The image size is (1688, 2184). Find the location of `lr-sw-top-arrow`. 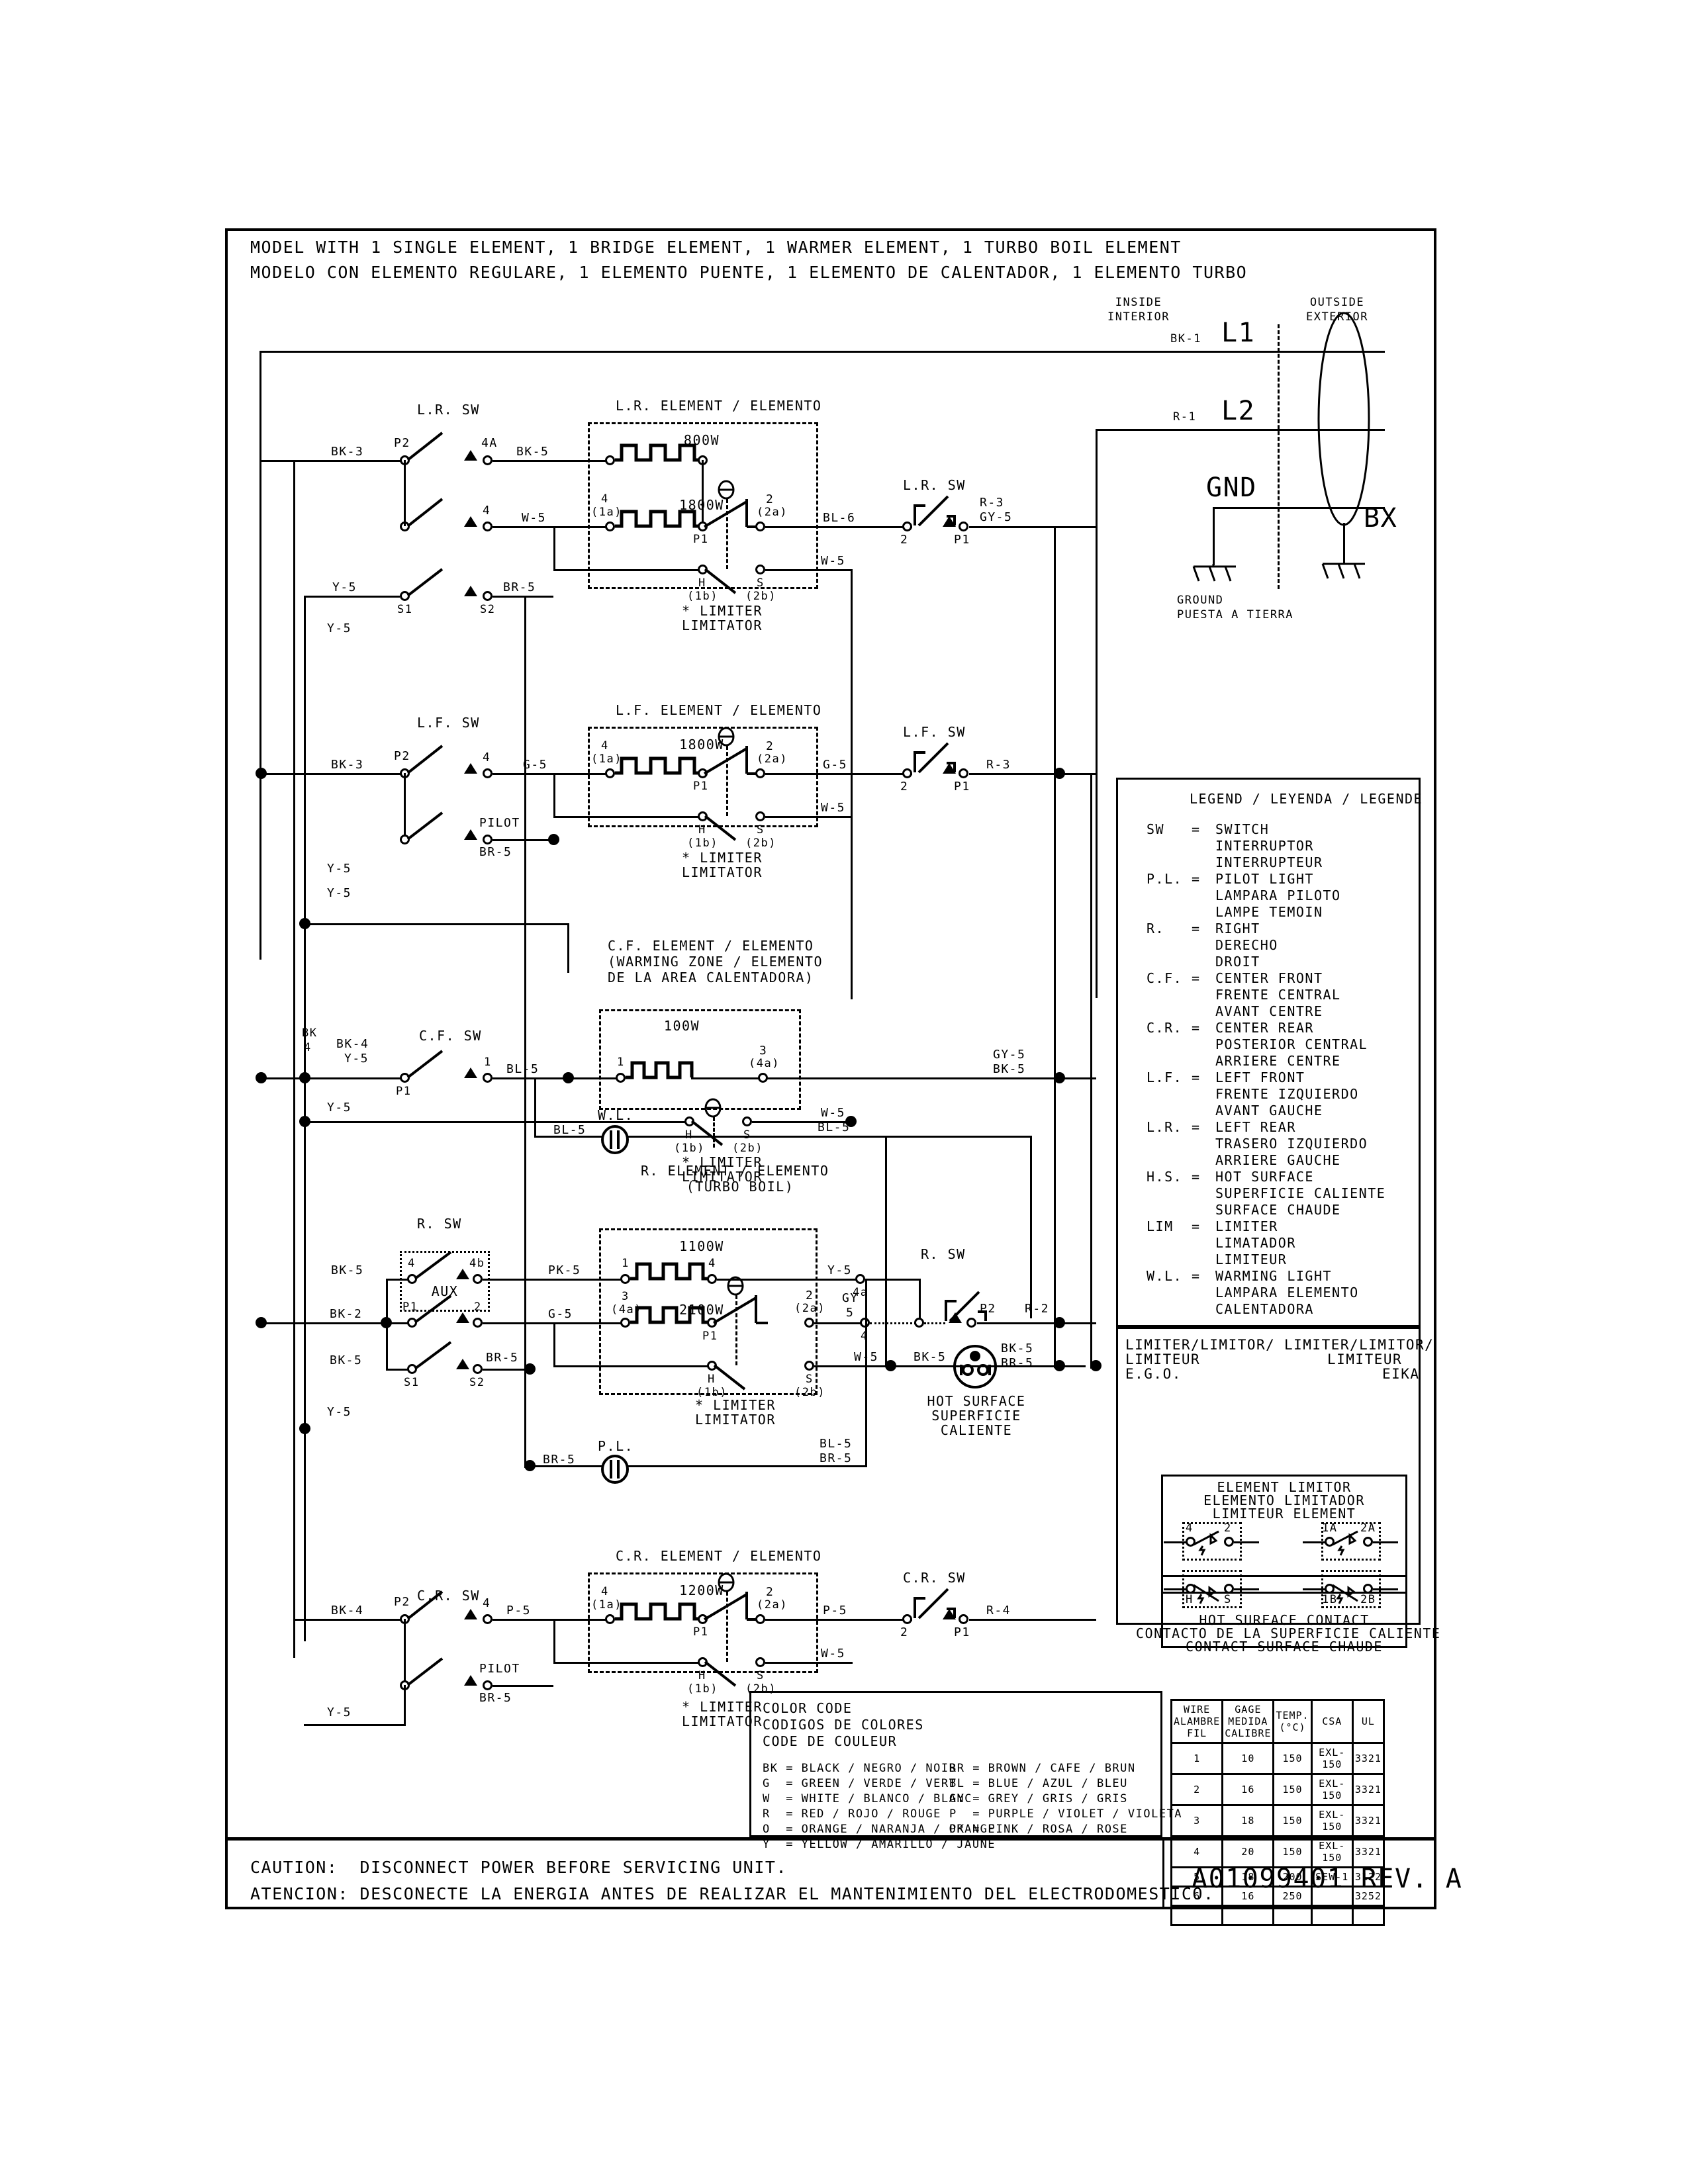

lr-sw-top-arrow is located at coordinates (470, 456).